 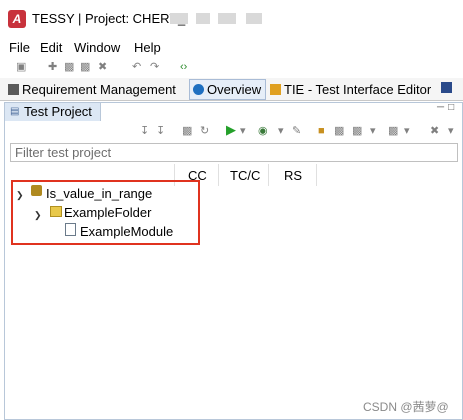 I want to click on filter-input, so click(x=234, y=152).